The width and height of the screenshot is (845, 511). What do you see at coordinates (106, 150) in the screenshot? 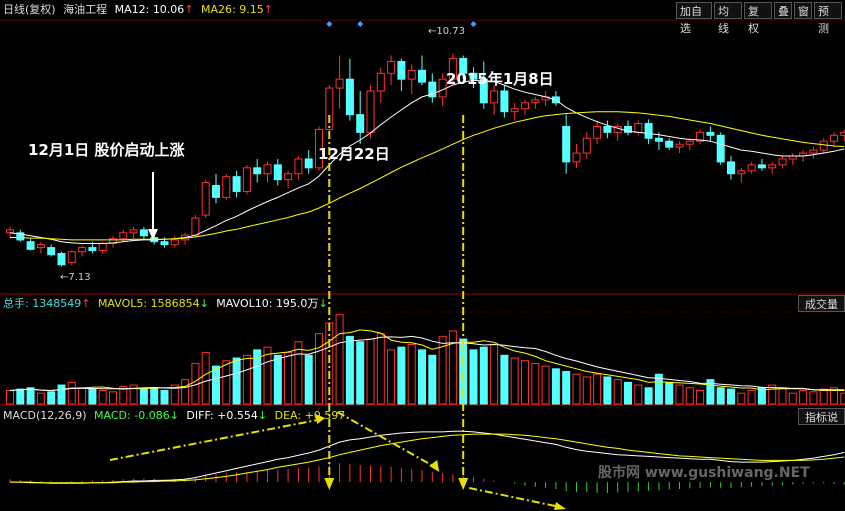
I see `annotation-dec1: 12月1日 股价启动上涨` at bounding box center [106, 150].